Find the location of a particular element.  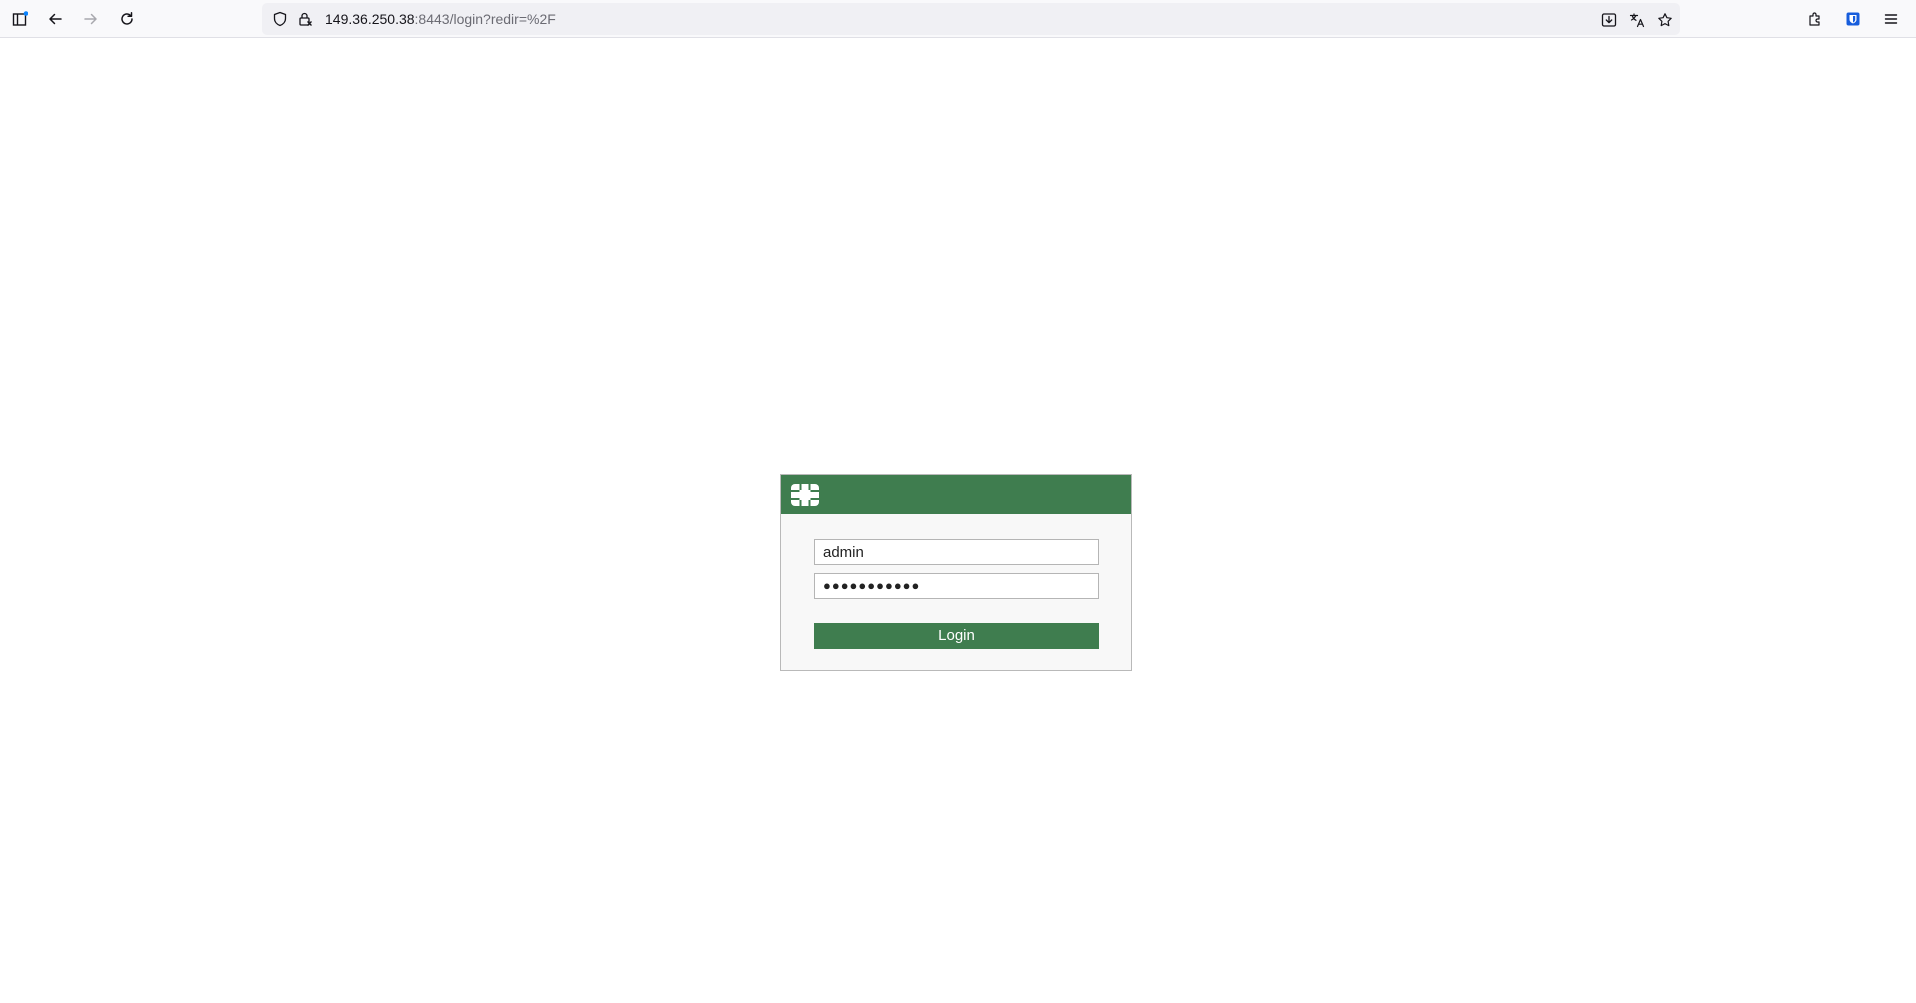

back-arrow-icon is located at coordinates (55, 19).